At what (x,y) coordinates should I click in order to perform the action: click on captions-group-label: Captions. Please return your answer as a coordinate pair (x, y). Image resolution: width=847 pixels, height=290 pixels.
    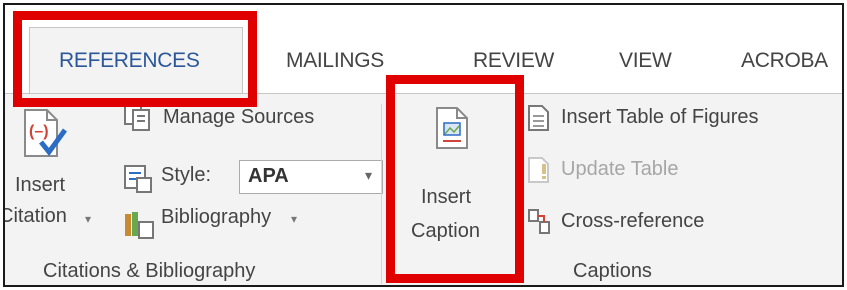
    Looking at the image, I should click on (612, 271).